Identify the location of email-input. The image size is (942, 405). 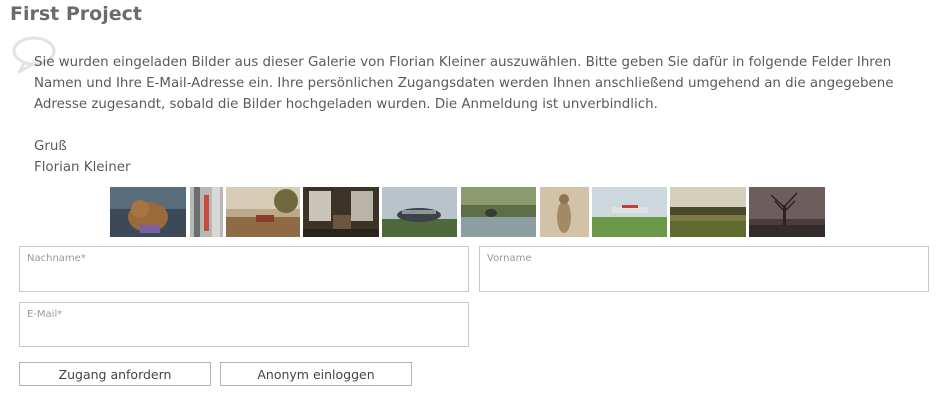
(244, 331).